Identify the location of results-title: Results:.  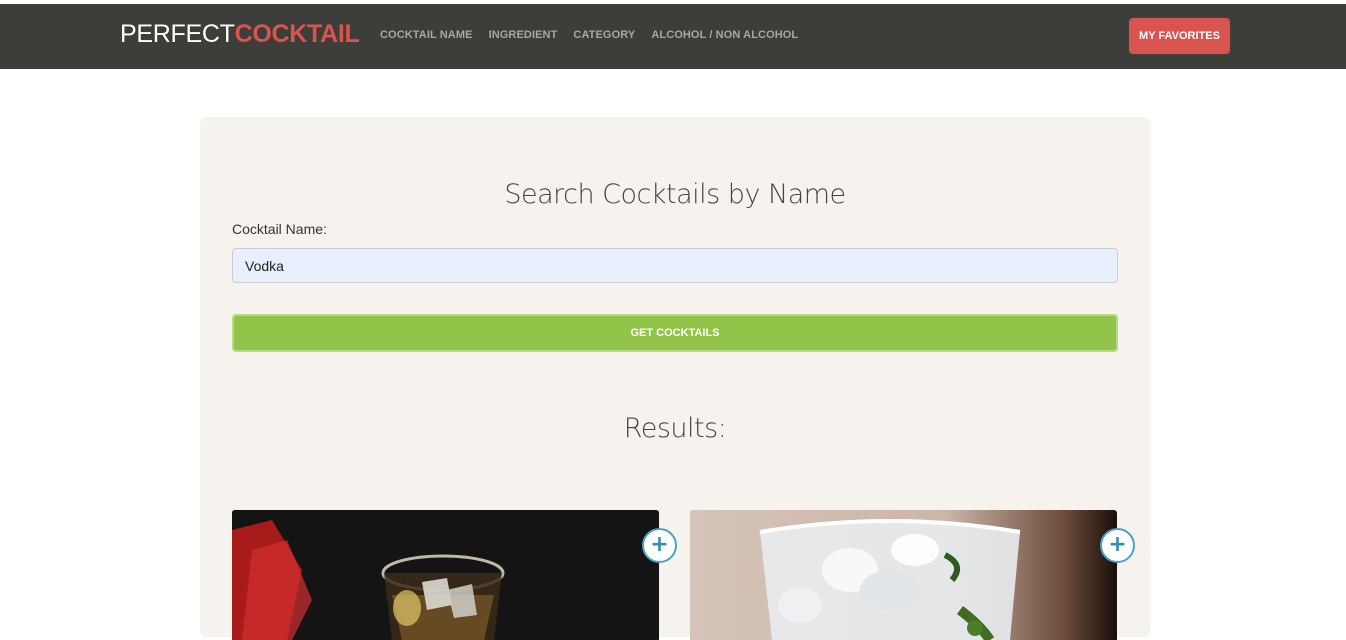
(675, 428).